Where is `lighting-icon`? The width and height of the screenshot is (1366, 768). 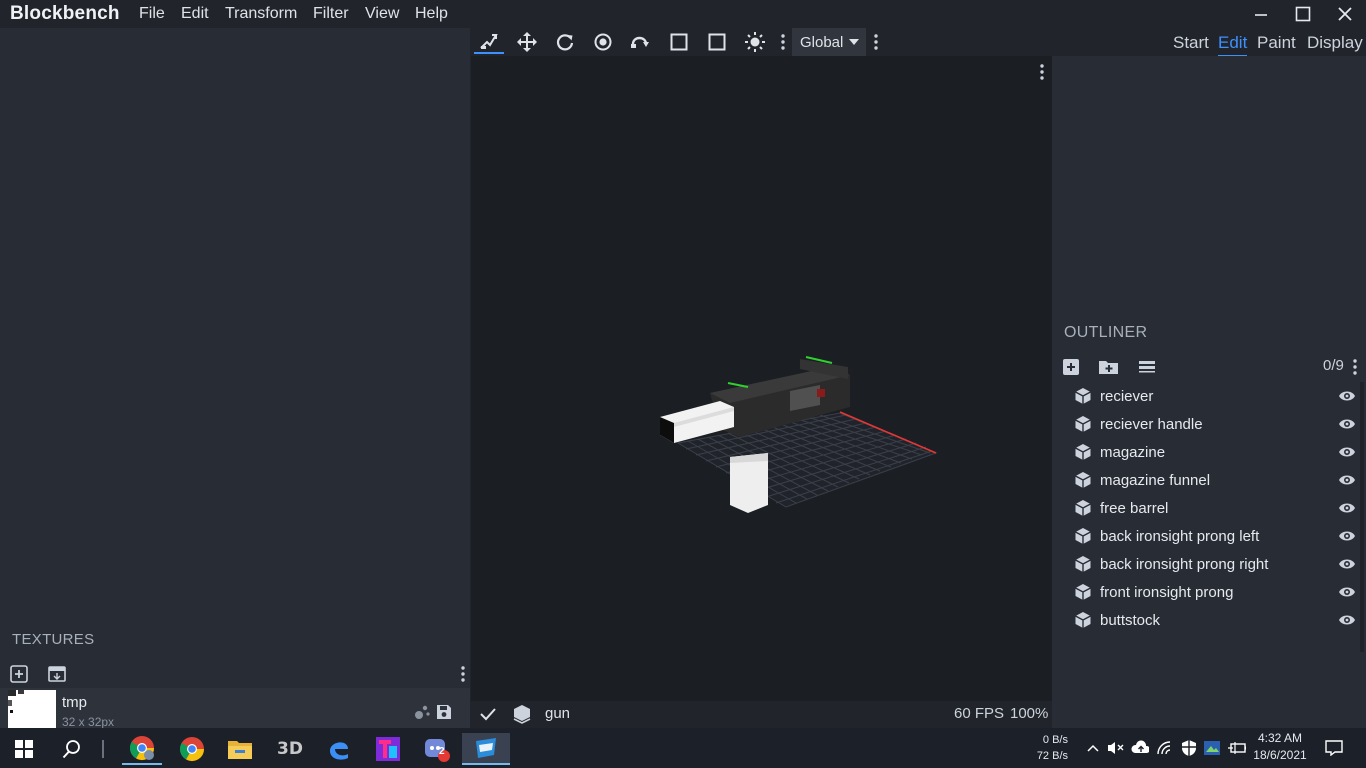
lighting-icon is located at coordinates (755, 42).